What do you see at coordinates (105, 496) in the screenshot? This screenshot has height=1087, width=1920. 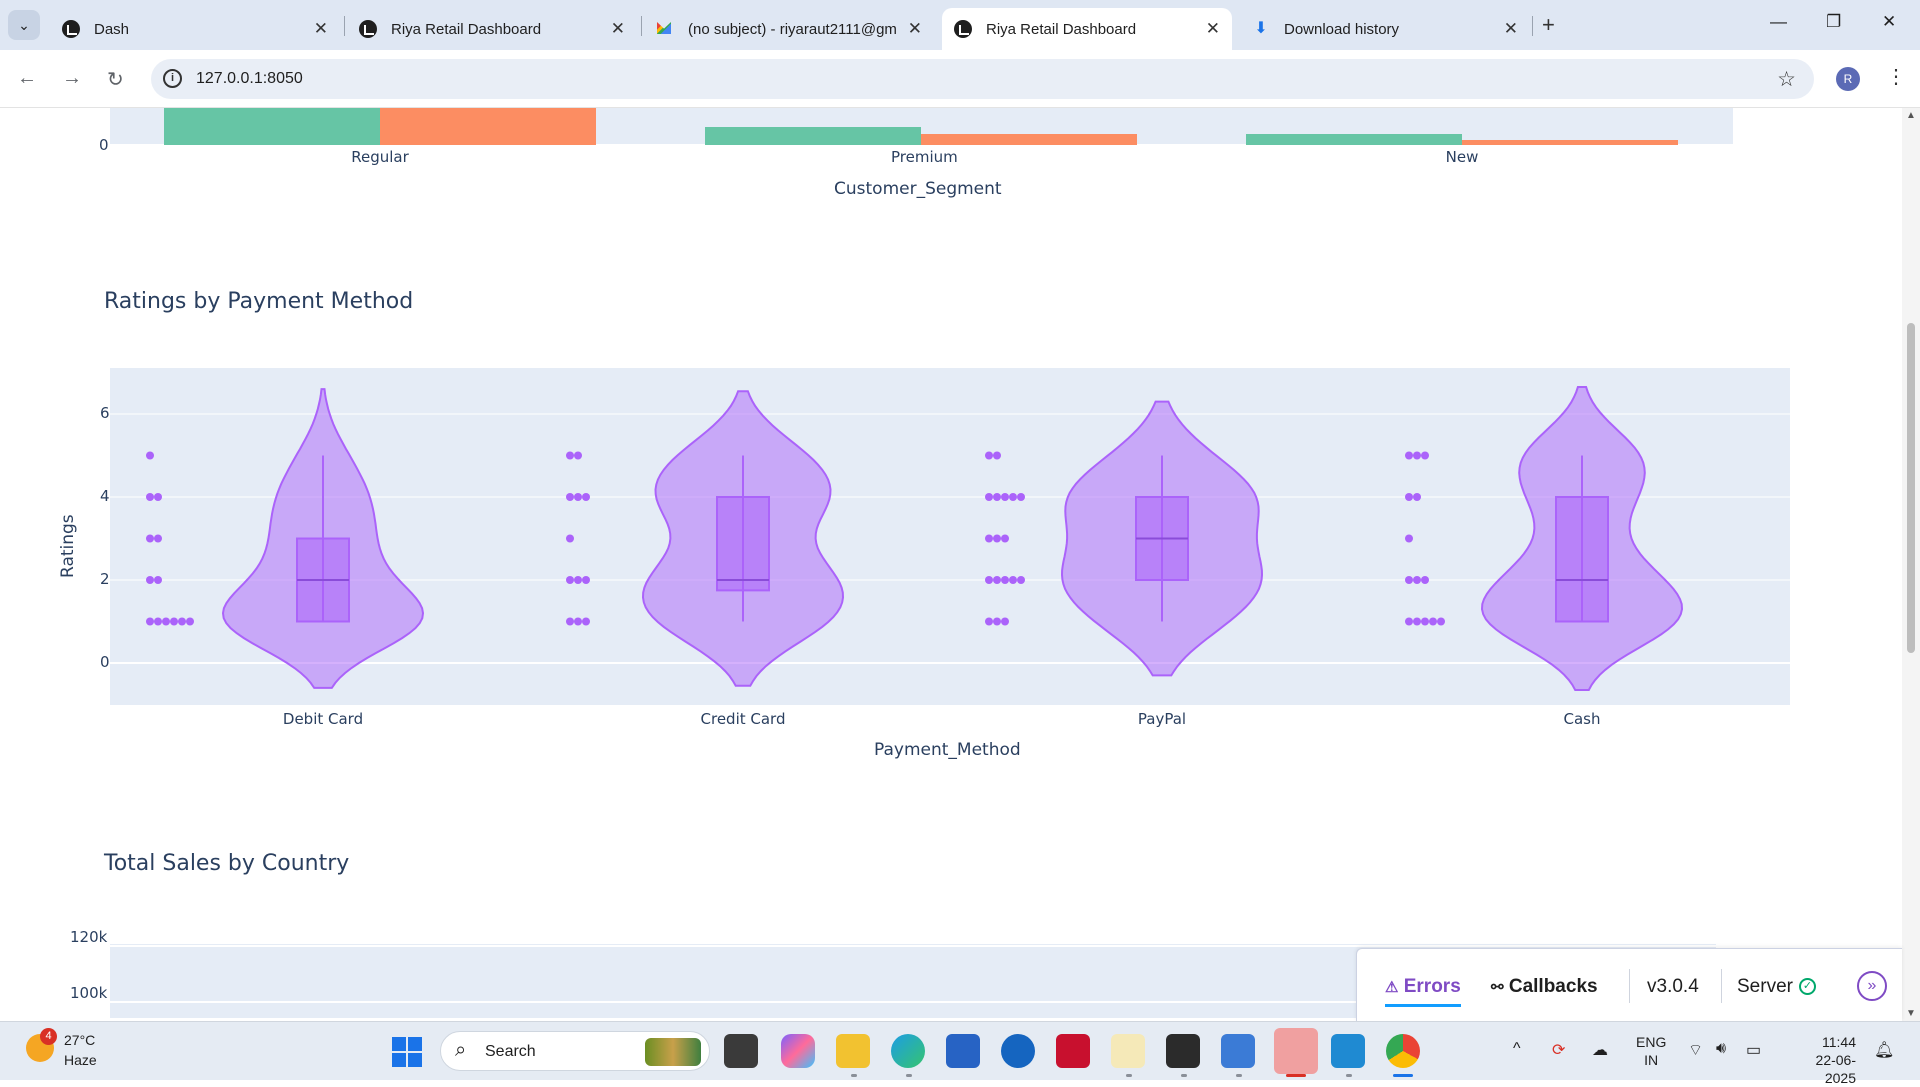 I see `payment-y-tick: 4` at bounding box center [105, 496].